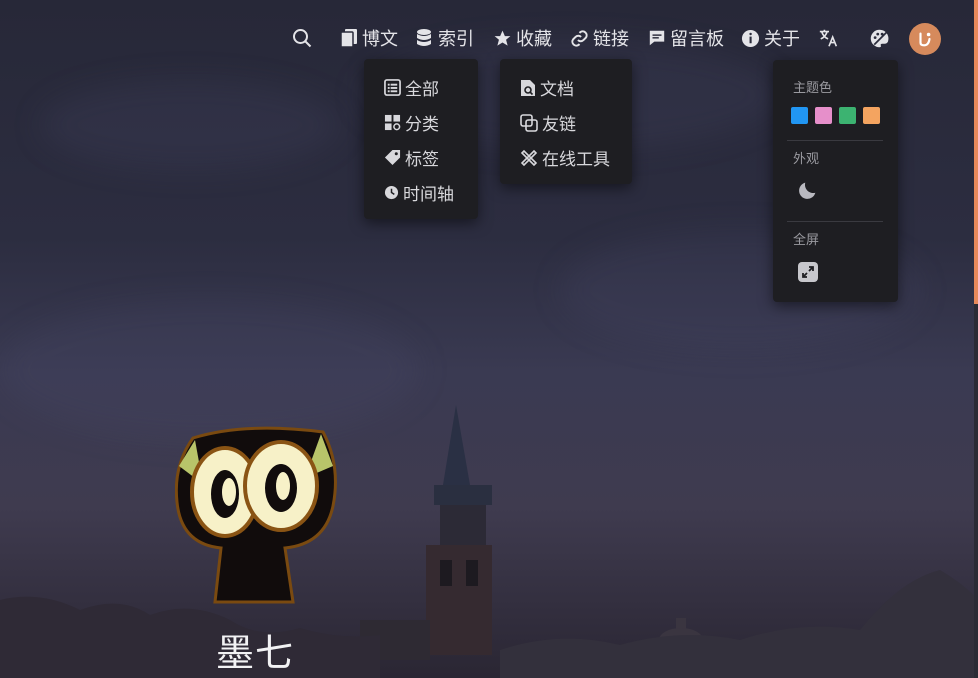 The height and width of the screenshot is (678, 978). What do you see at coordinates (611, 39) in the screenshot?
I see `nav-links-label: 链接` at bounding box center [611, 39].